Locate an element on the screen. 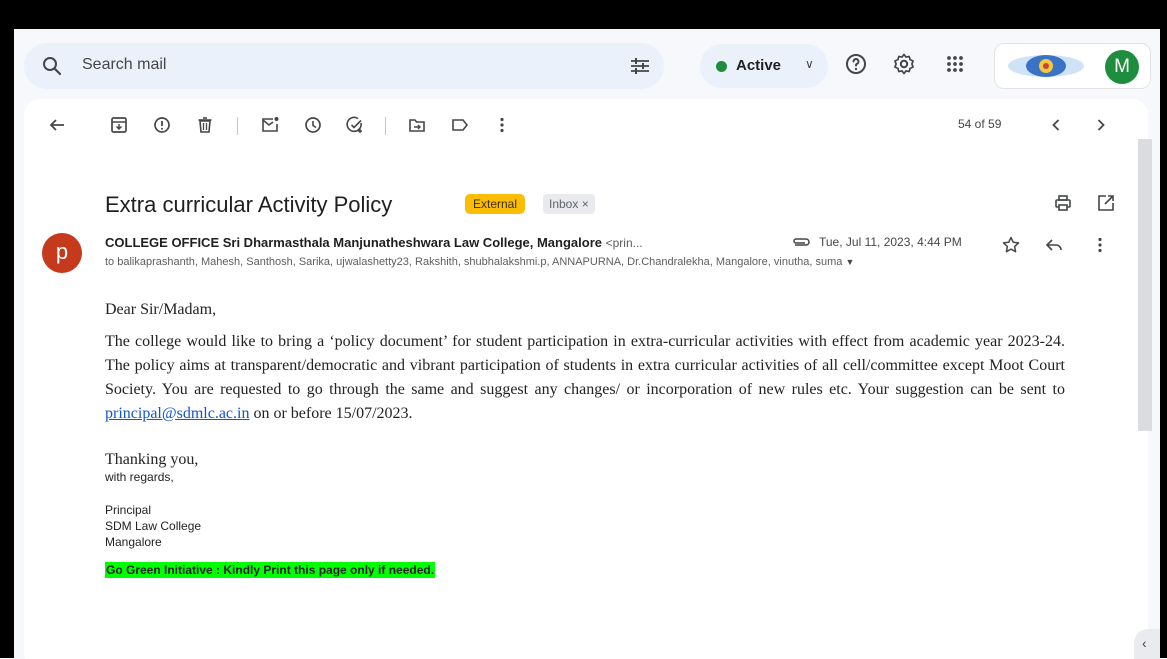  move-to-icon is located at coordinates (417, 125).